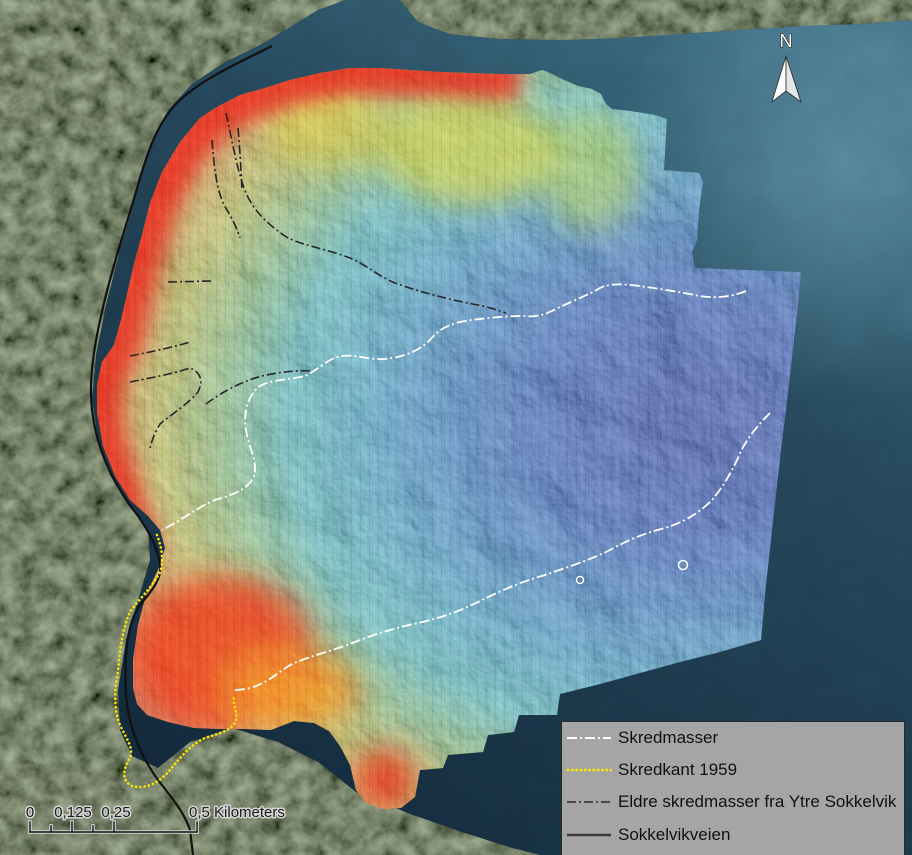 The width and height of the screenshot is (912, 855). Describe the element at coordinates (733, 835) in the screenshot. I see `legend-item-sokkelvikveien: Sokkelvikveien` at that location.